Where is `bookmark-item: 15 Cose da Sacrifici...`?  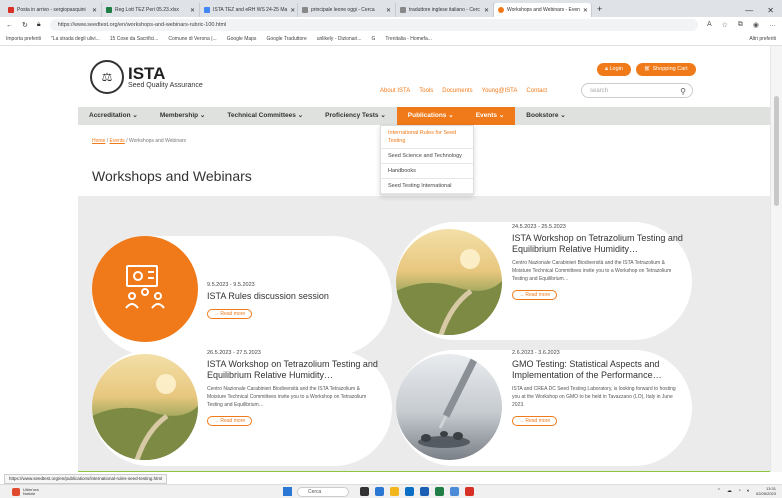
bookmark-item: 15 Cose da Sacrifici... is located at coordinates (134, 39).